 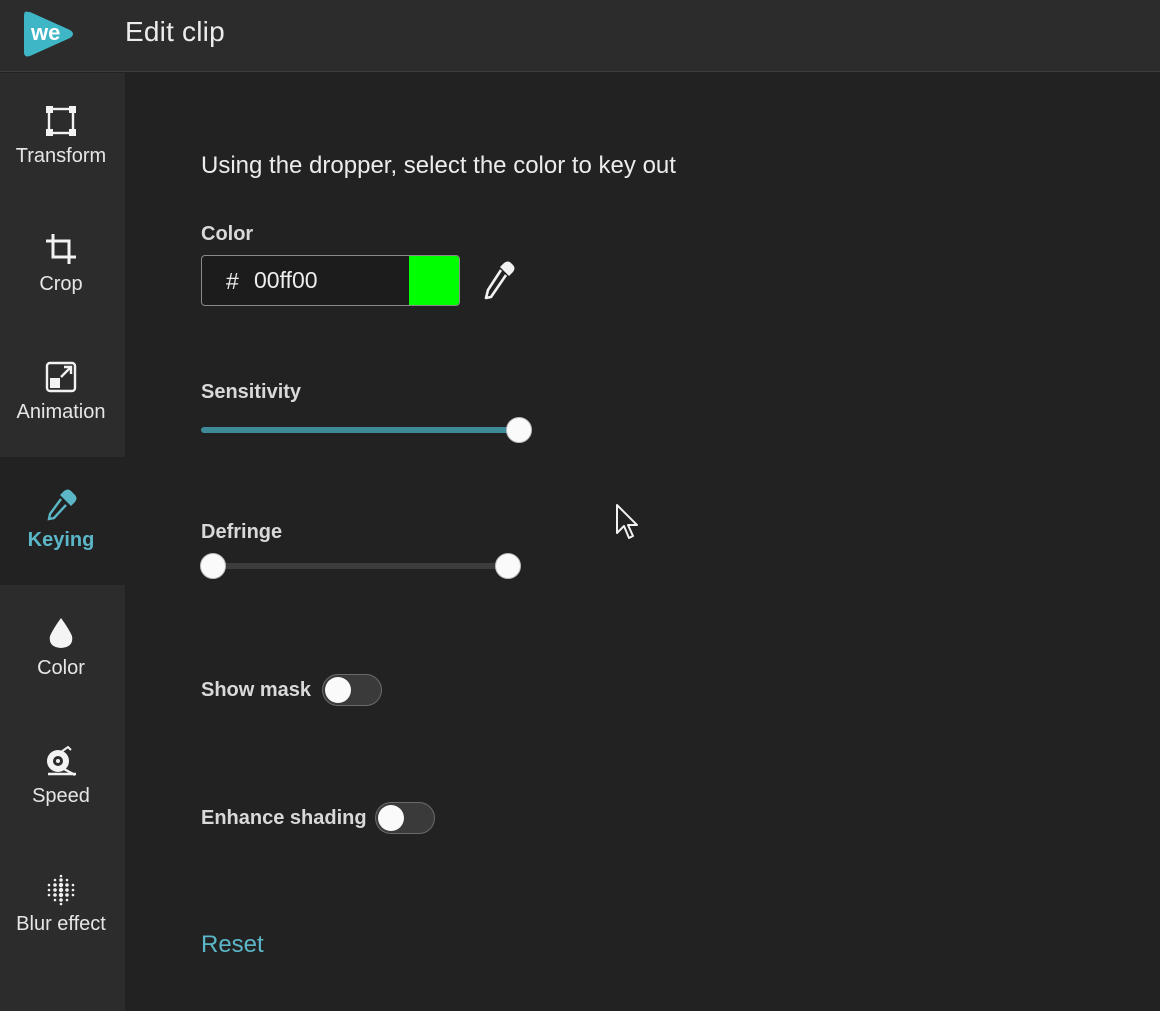 I want to click on show-mask-toggle, so click(x=352, y=690).